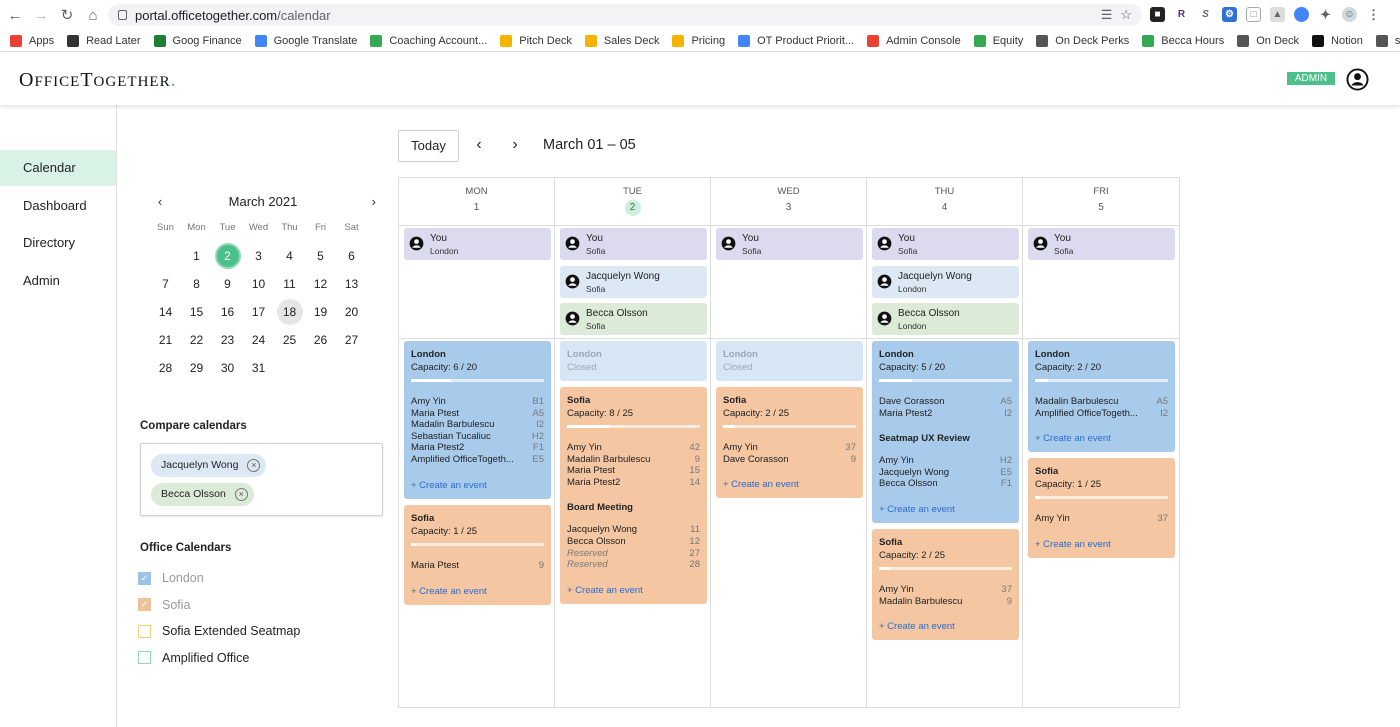  What do you see at coordinates (914, 40) in the screenshot?
I see `bookmark-item: Admin Console` at bounding box center [914, 40].